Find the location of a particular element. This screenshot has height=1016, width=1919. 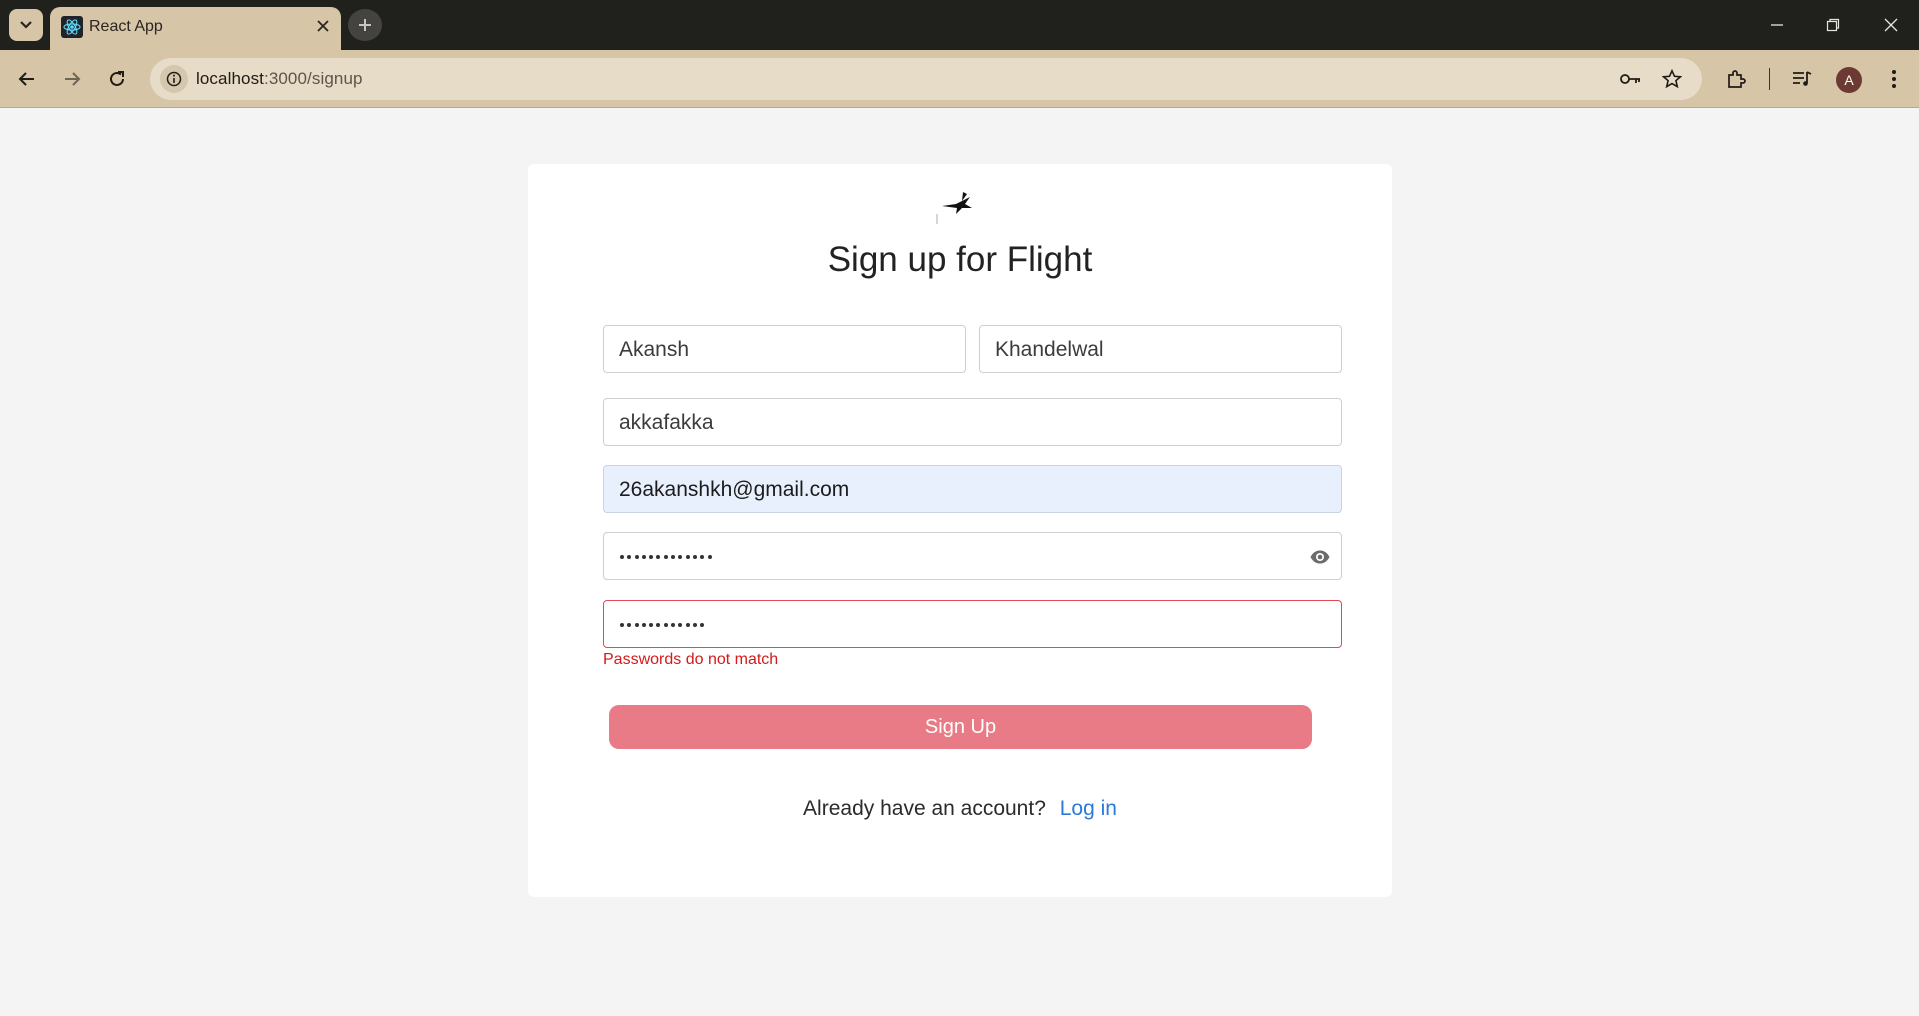

avatar: A is located at coordinates (1849, 80).